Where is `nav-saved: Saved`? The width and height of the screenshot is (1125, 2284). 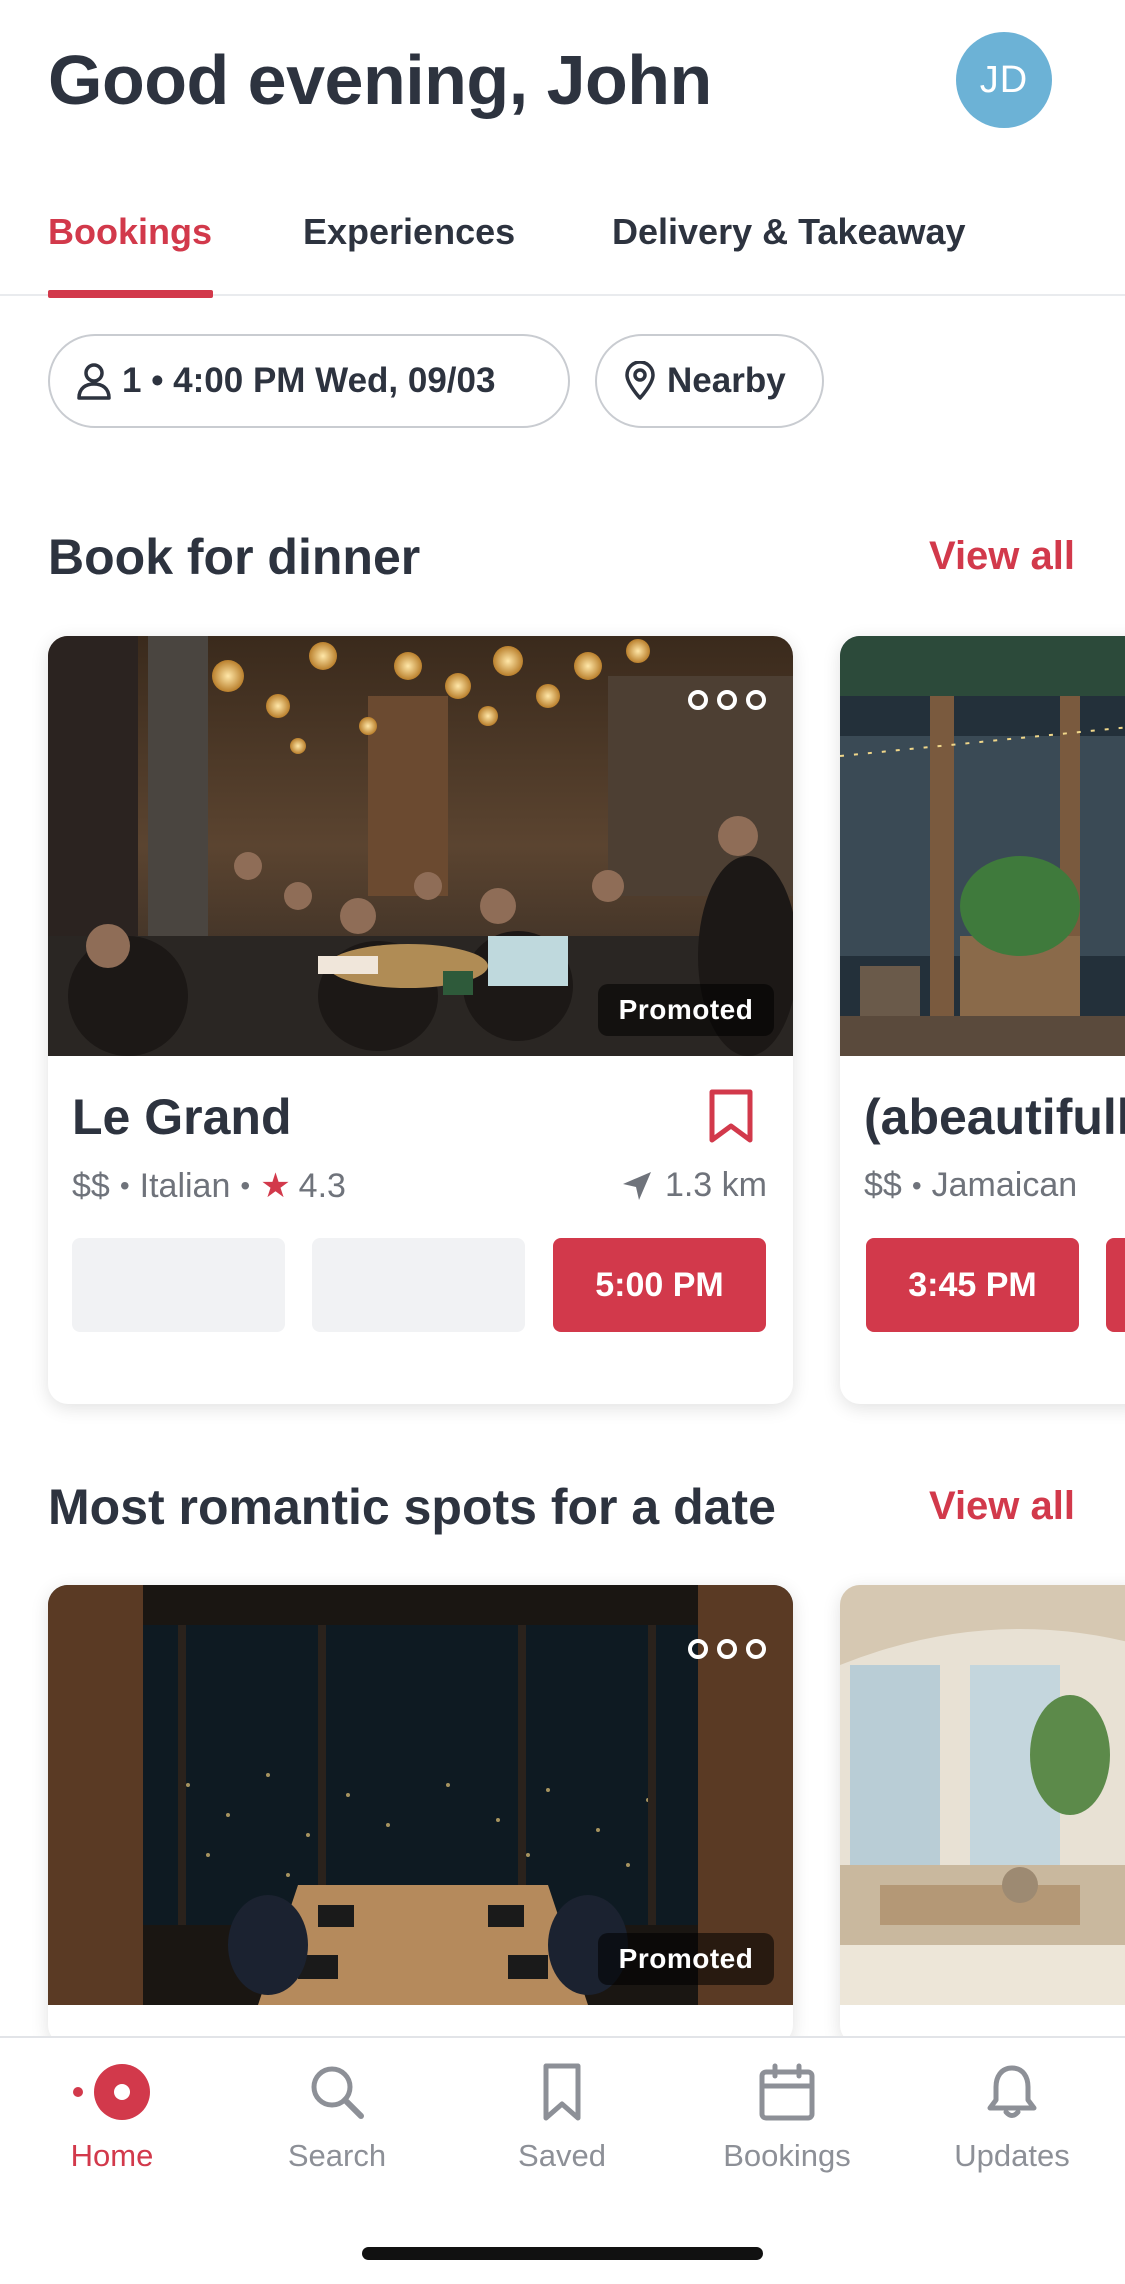
nav-saved: Saved is located at coordinates (562, 2118).